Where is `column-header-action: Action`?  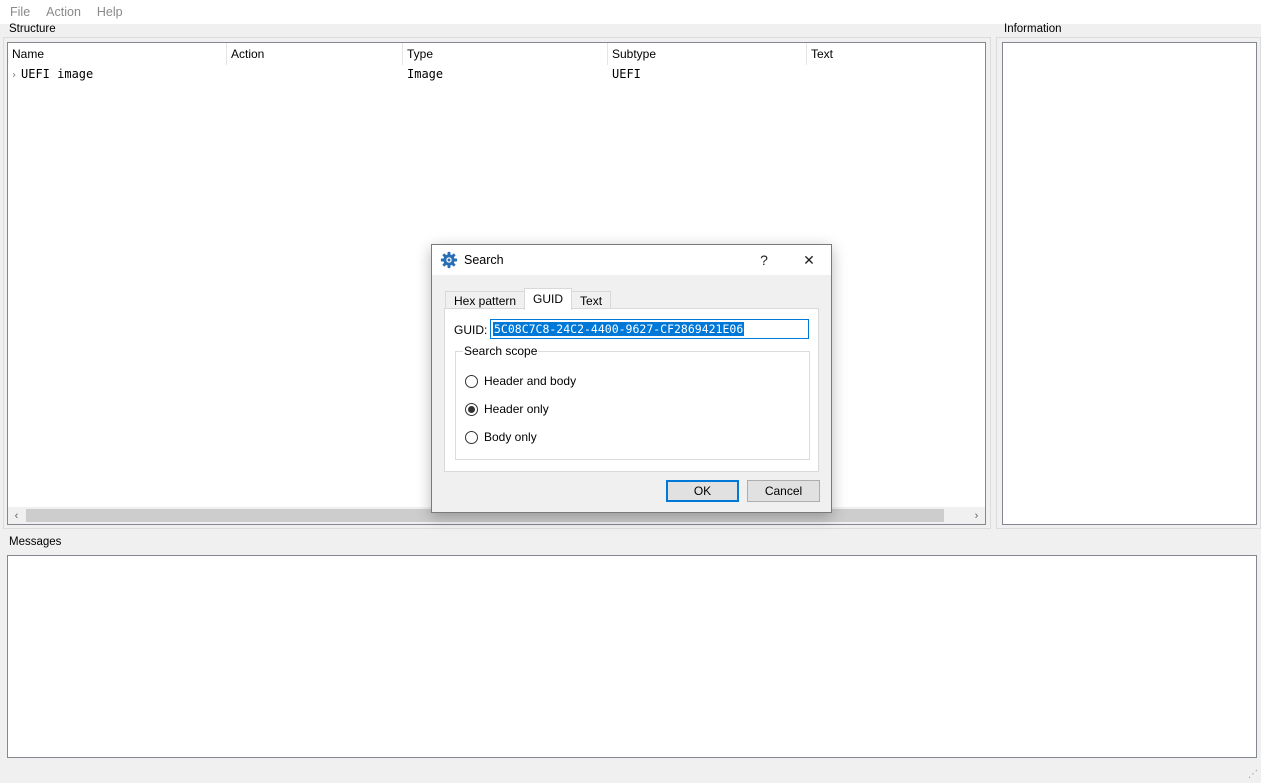
column-header-action: Action is located at coordinates (315, 54).